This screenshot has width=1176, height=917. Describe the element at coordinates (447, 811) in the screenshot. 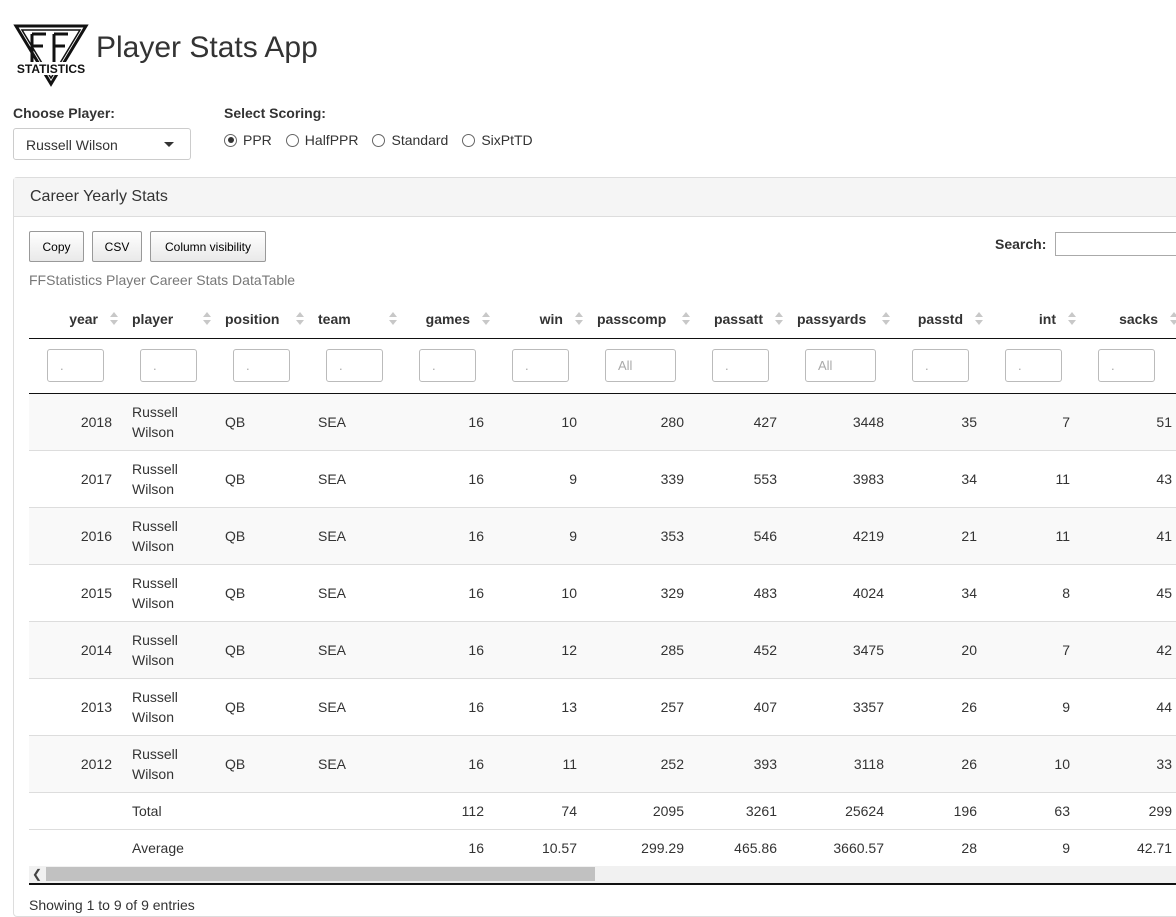

I see `cell-games: 112` at that location.